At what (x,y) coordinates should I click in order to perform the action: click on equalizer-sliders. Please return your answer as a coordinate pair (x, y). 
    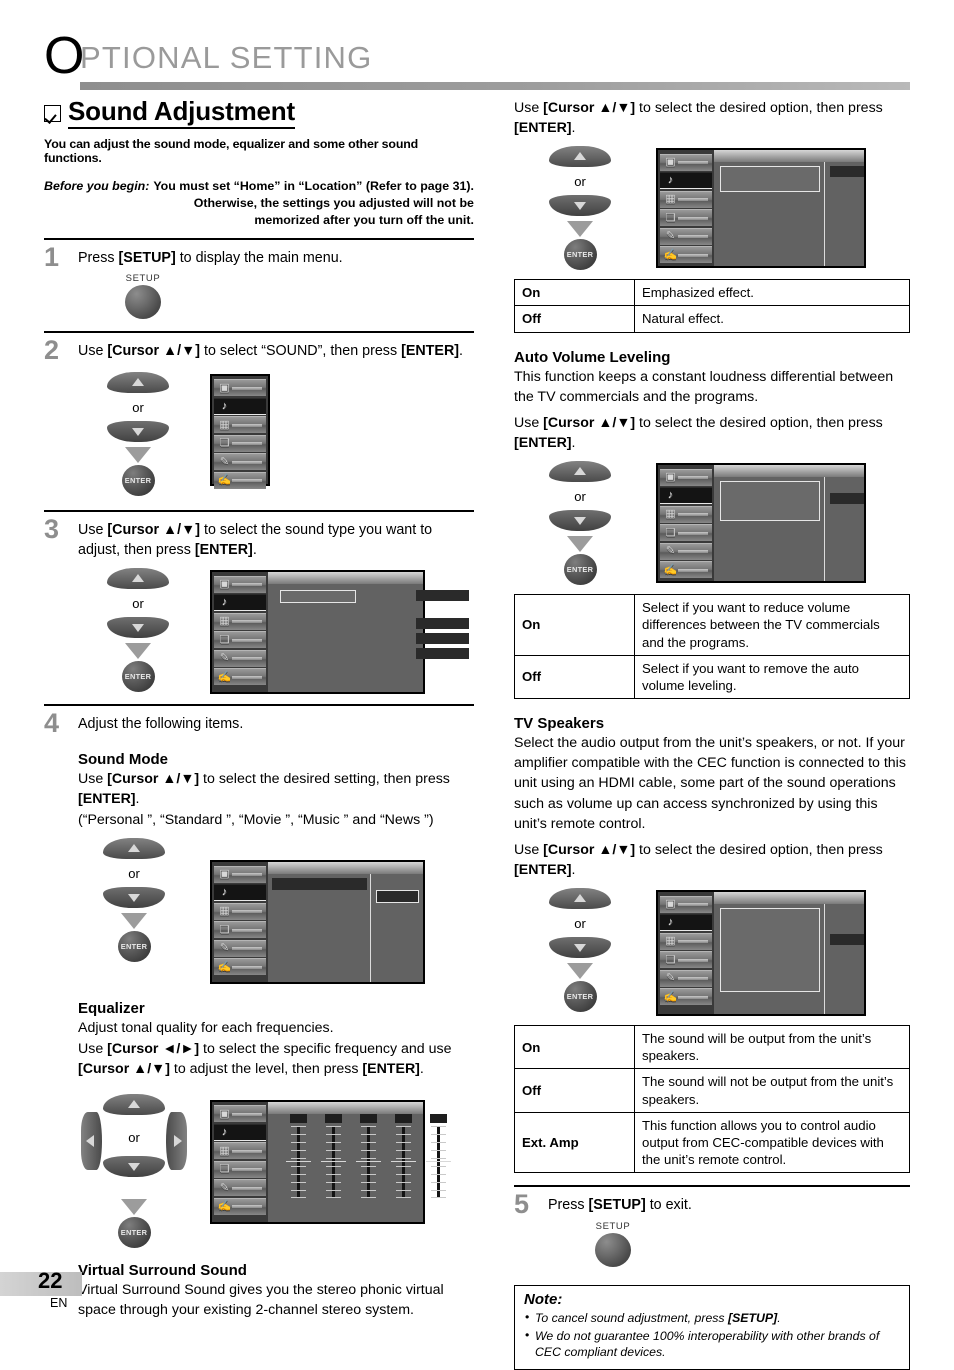
    Looking at the image, I should click on (366, 1164).